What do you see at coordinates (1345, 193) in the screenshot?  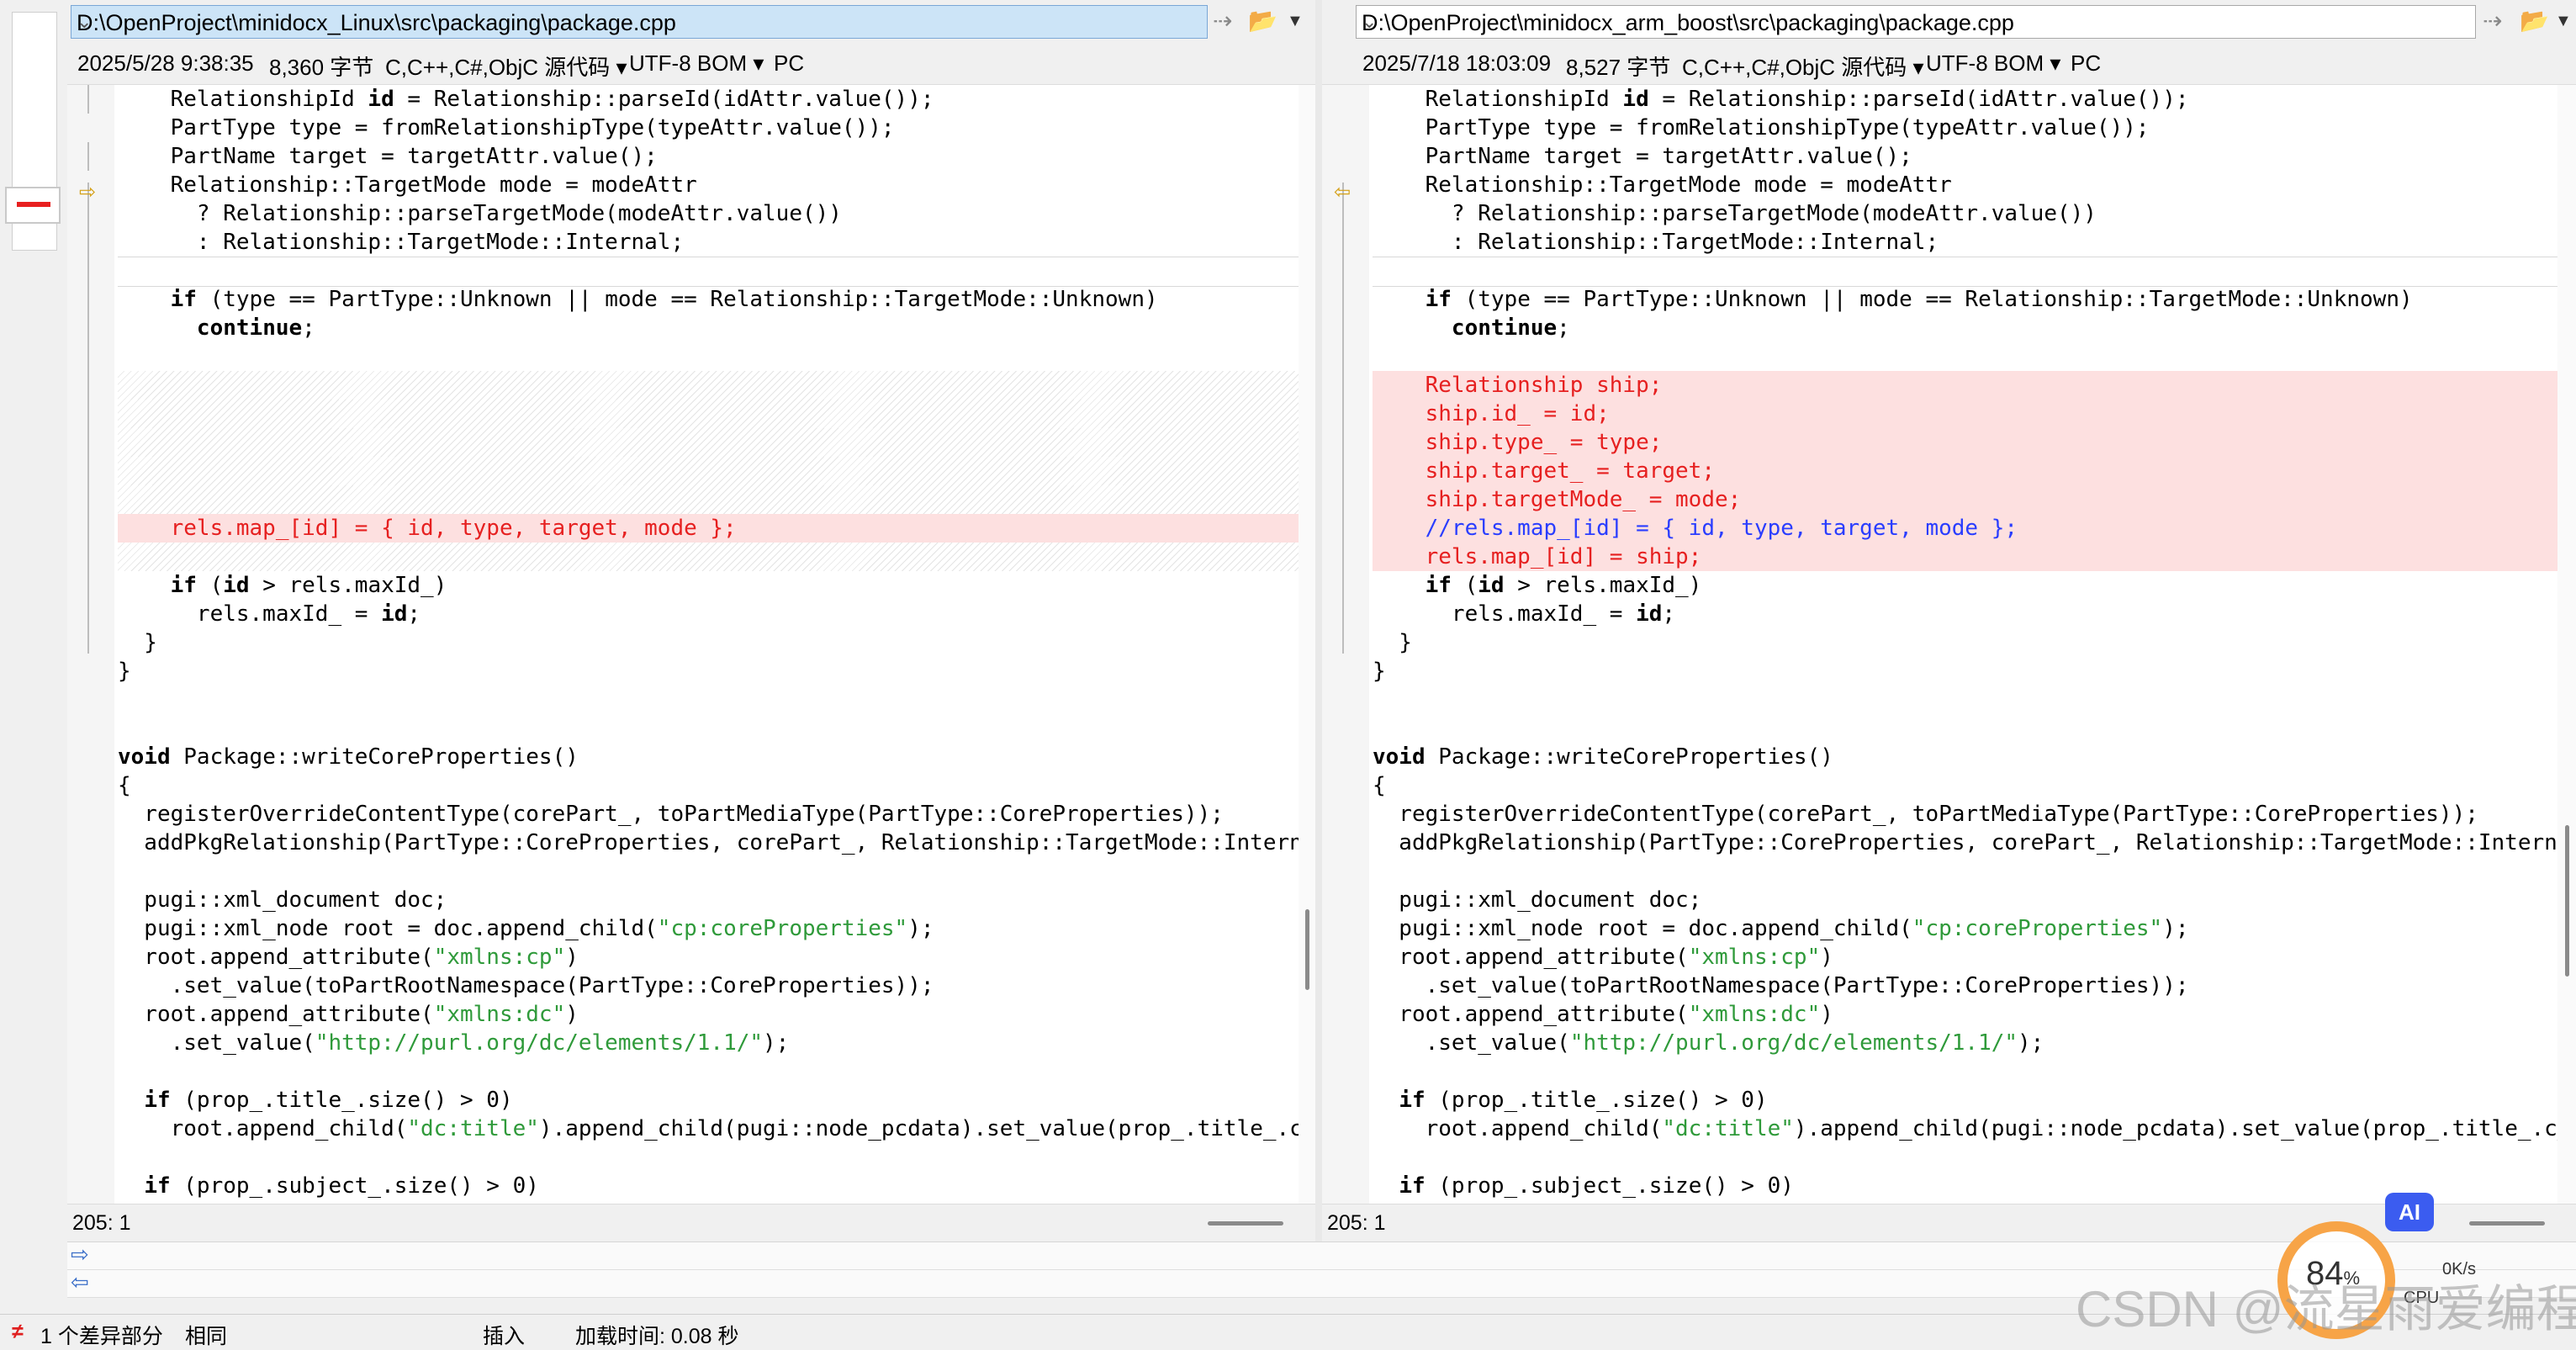 I see `current-diff-arrow-icon: ⇦` at bounding box center [1345, 193].